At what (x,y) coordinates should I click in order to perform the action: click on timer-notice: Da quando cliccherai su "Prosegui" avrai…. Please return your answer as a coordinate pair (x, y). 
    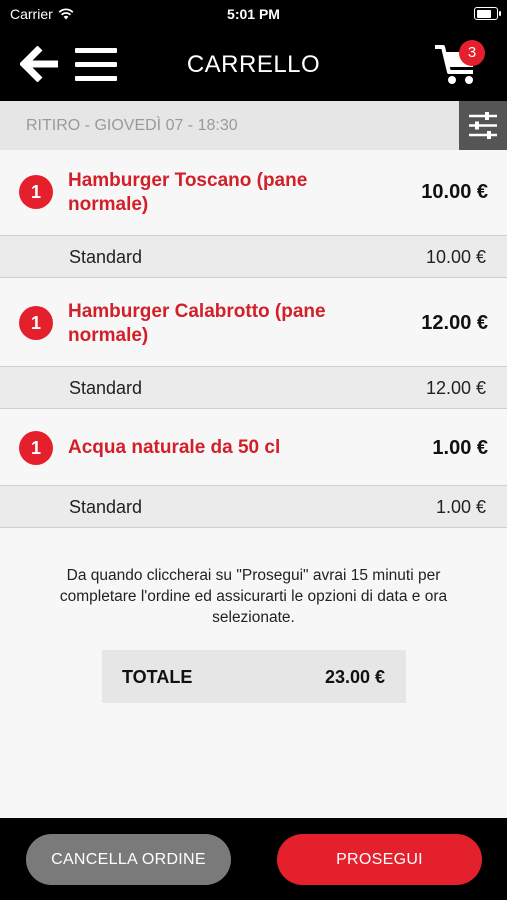
    Looking at the image, I should click on (253, 596).